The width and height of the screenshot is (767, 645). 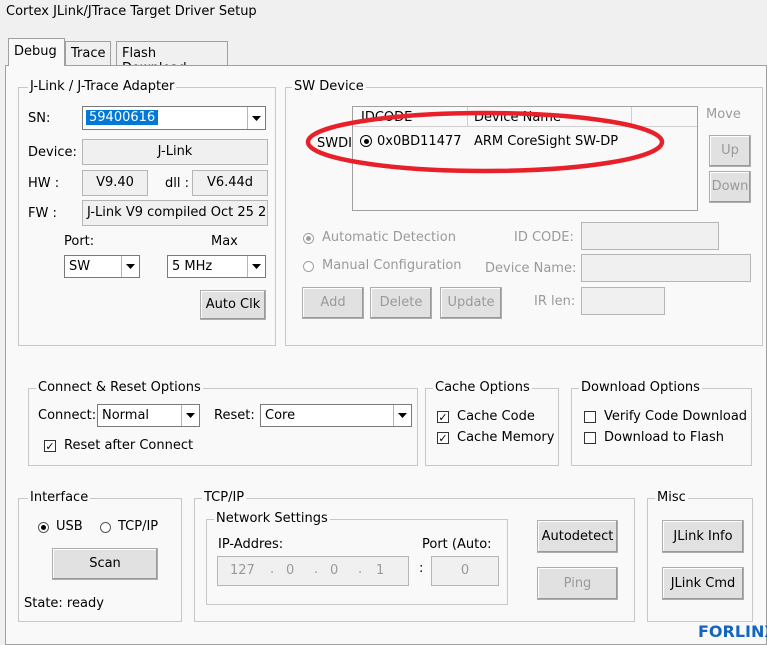 I want to click on ip-octet: 1, so click(x=380, y=570).